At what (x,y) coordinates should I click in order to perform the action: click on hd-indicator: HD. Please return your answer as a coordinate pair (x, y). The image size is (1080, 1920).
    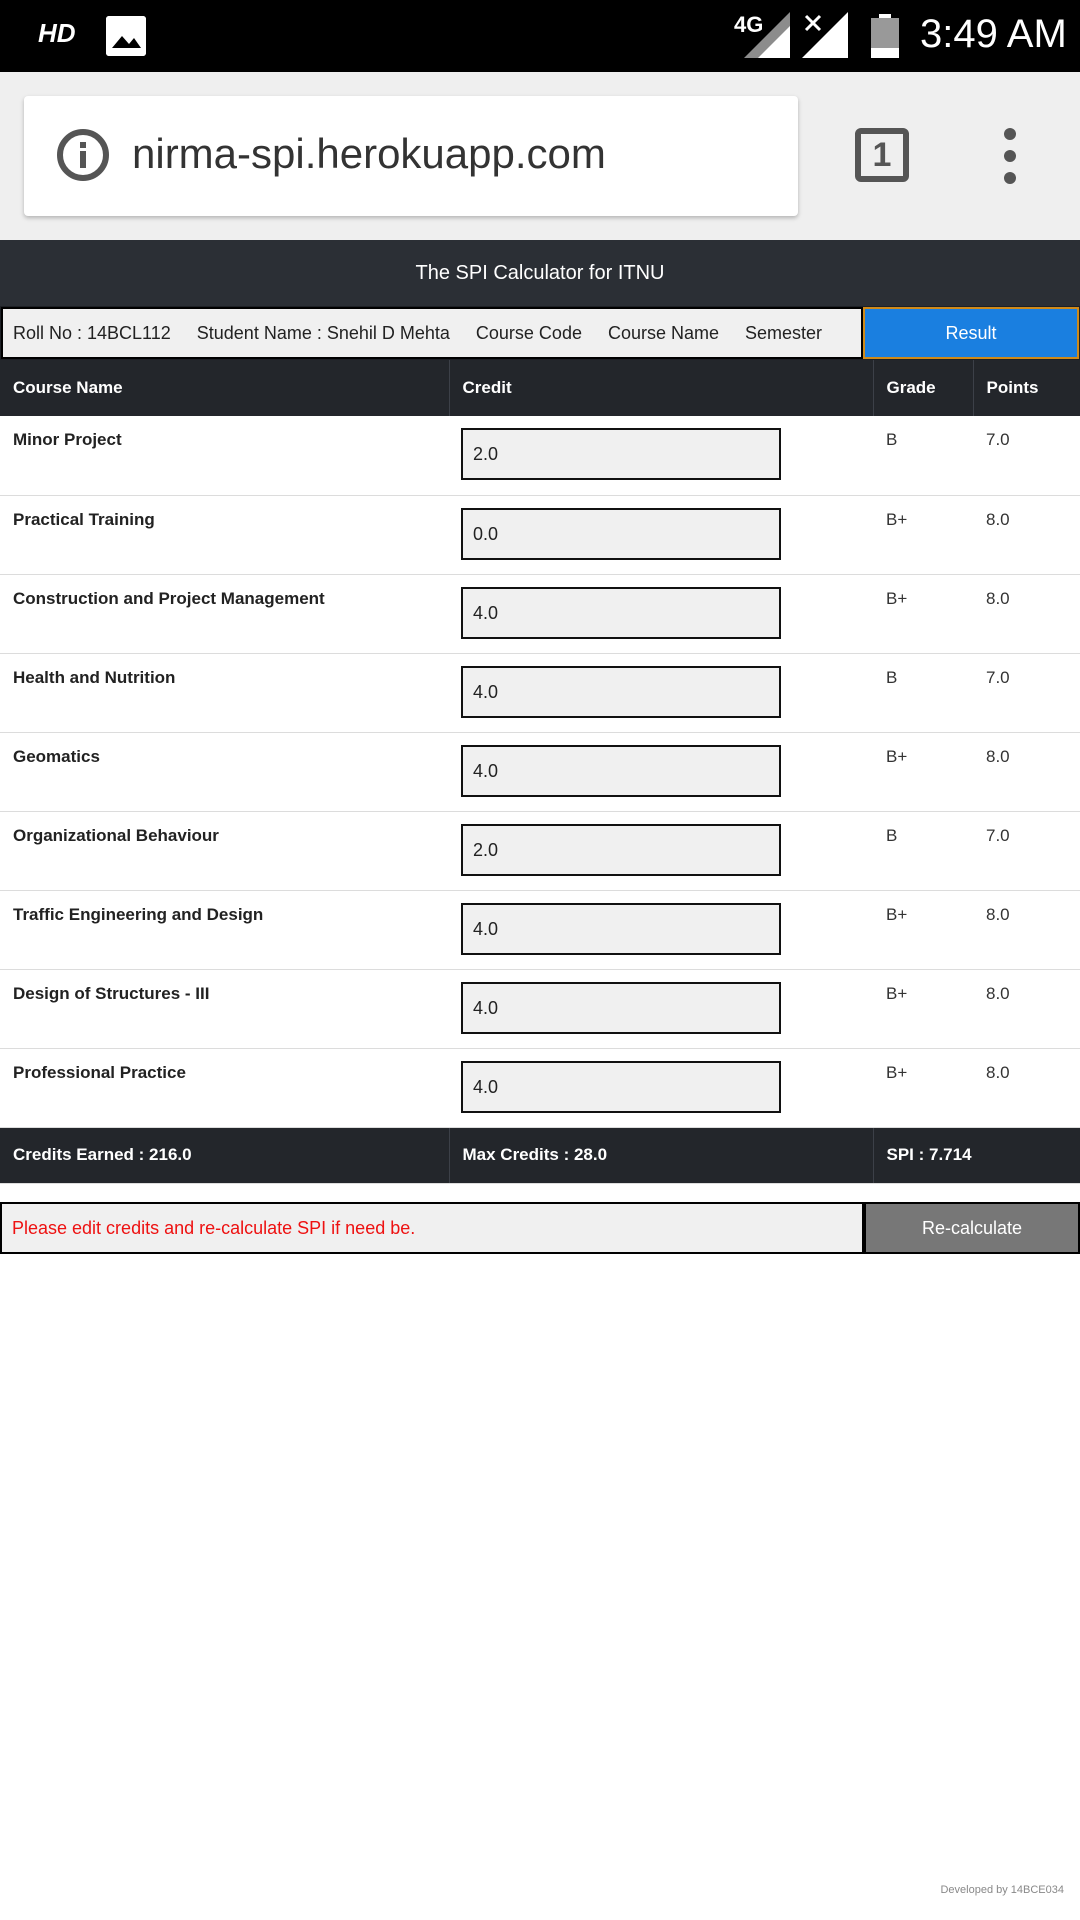
    Looking at the image, I should click on (57, 33).